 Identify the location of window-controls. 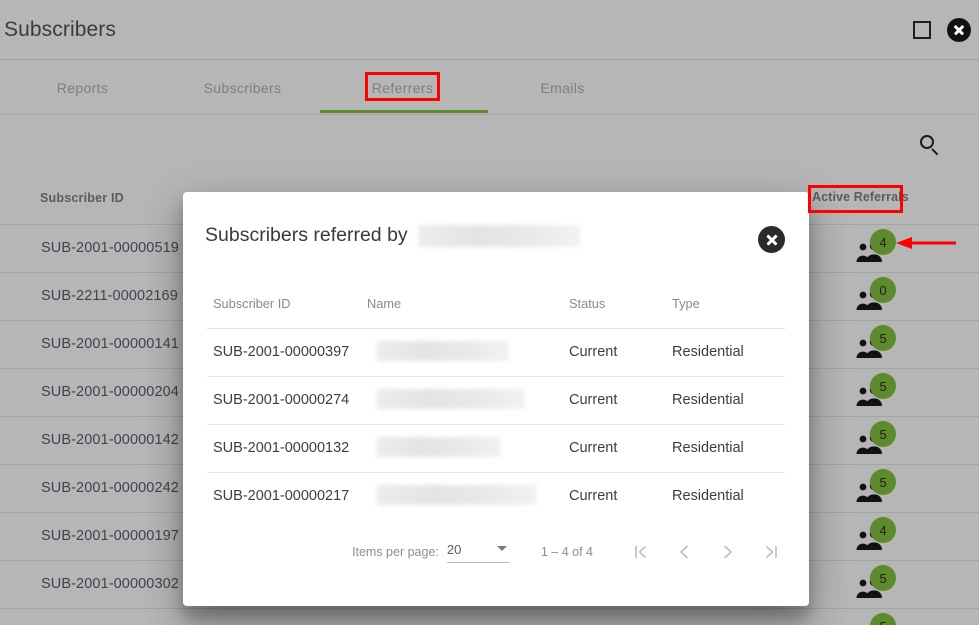
(942, 30).